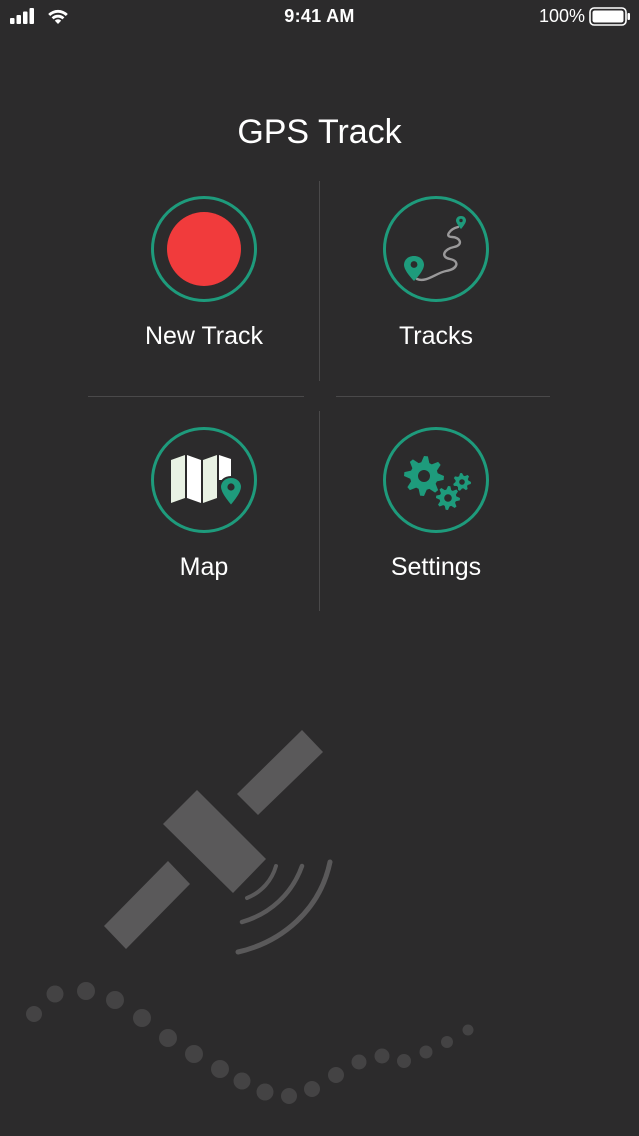 This screenshot has height=1136, width=639. I want to click on grid-divider-vertical-bottom, so click(319, 511).